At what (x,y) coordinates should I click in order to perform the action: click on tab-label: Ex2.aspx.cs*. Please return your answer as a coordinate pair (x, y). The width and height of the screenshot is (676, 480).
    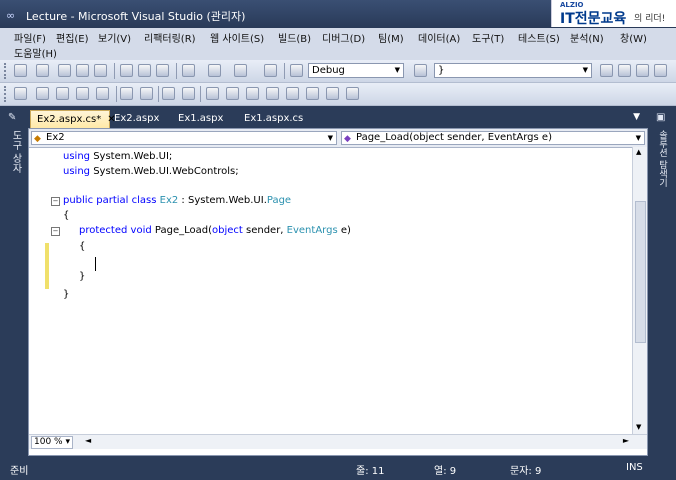
    Looking at the image, I should click on (69, 119).